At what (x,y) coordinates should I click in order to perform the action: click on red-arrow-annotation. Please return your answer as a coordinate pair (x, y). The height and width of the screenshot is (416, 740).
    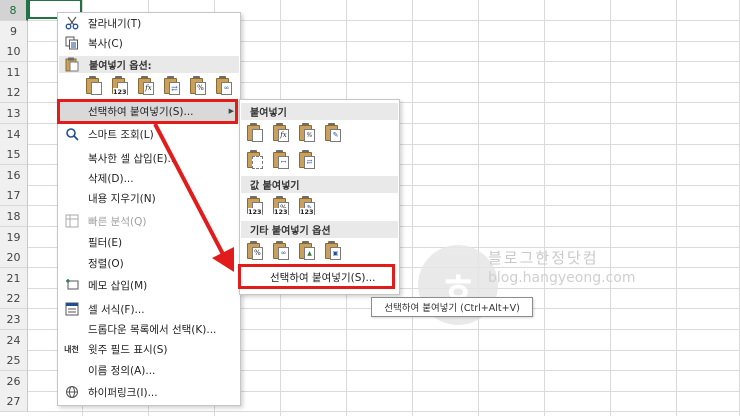
    Looking at the image, I should click on (193, 197).